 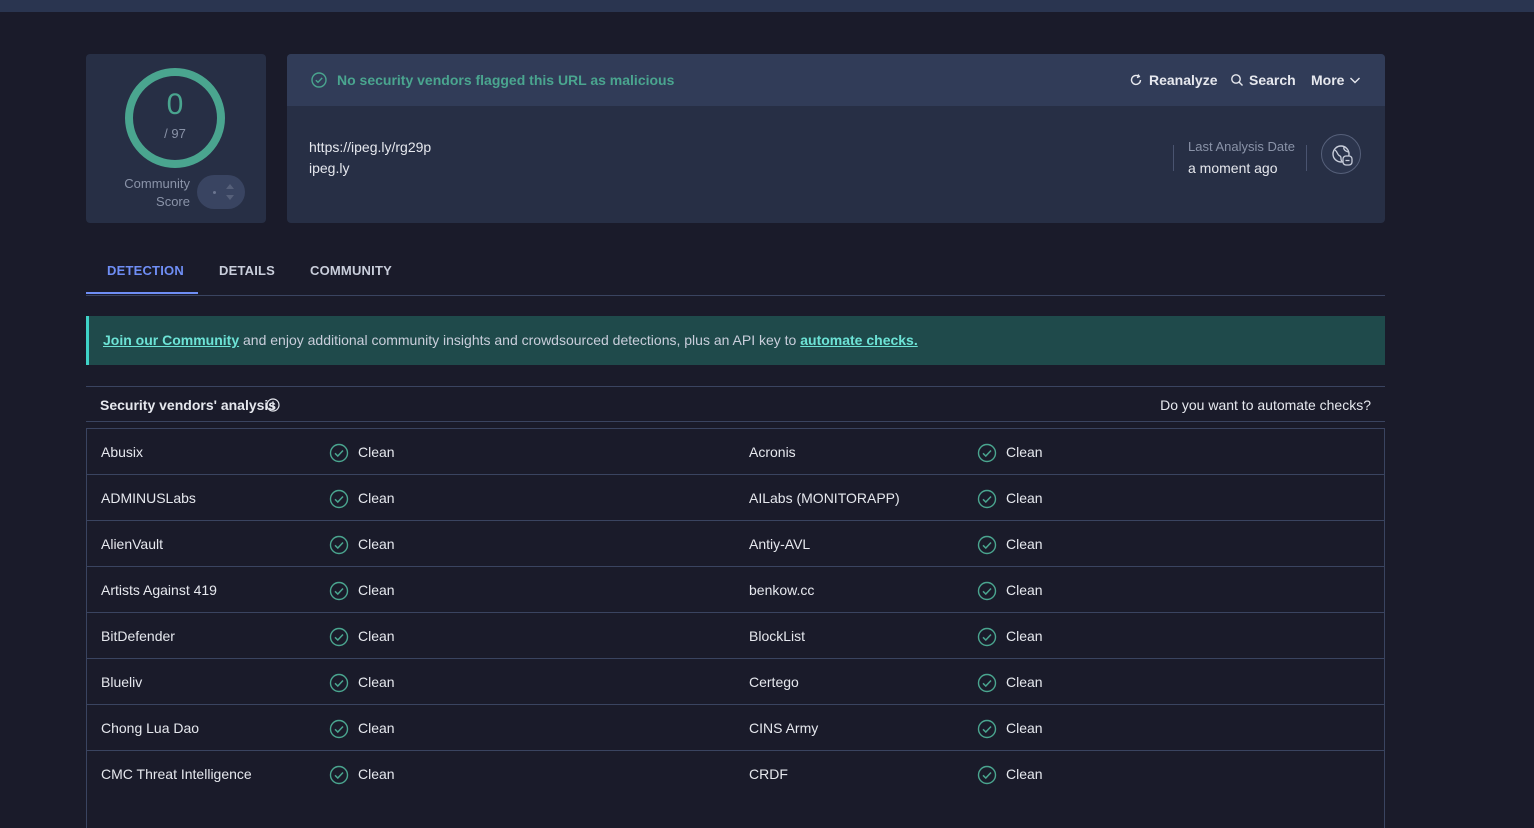 What do you see at coordinates (1355, 80) in the screenshot?
I see `chevron-down-icon` at bounding box center [1355, 80].